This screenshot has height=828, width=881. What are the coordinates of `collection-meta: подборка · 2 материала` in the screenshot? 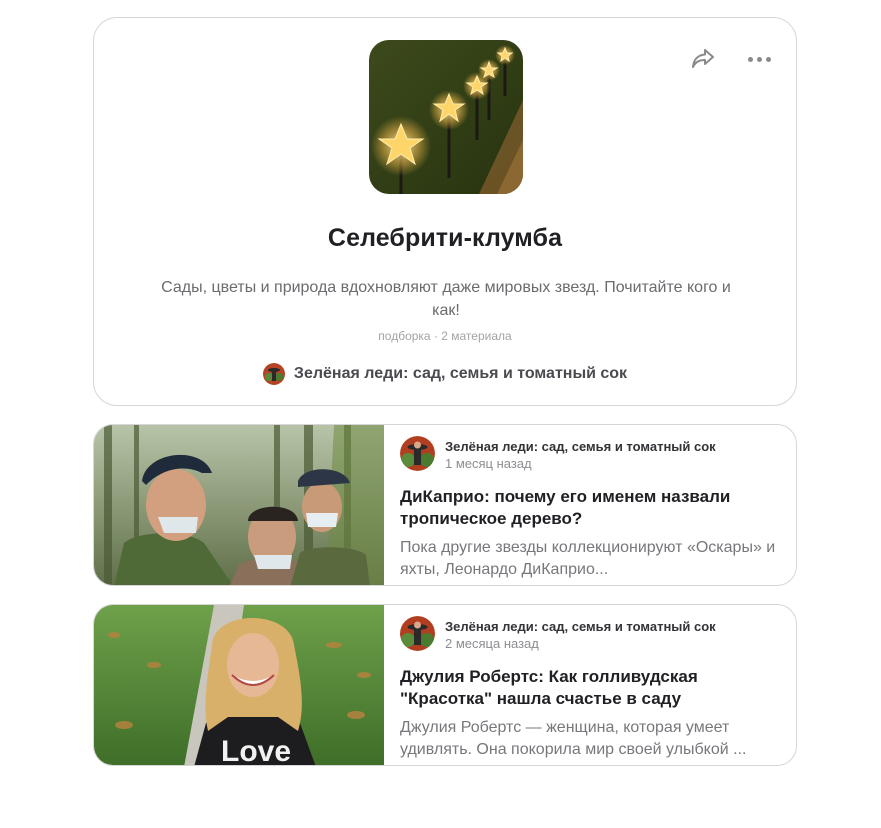 It's located at (445, 336).